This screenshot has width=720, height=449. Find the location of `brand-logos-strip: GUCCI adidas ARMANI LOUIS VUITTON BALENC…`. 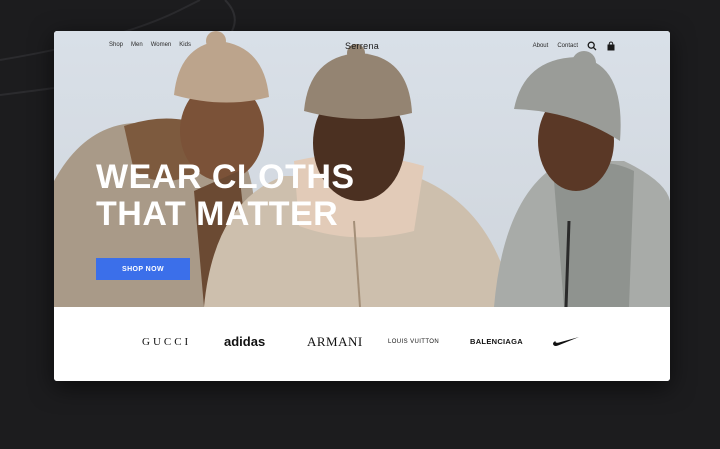

brand-logos-strip: GUCCI adidas ARMANI LOUIS VUITTON BALENC… is located at coordinates (362, 344).